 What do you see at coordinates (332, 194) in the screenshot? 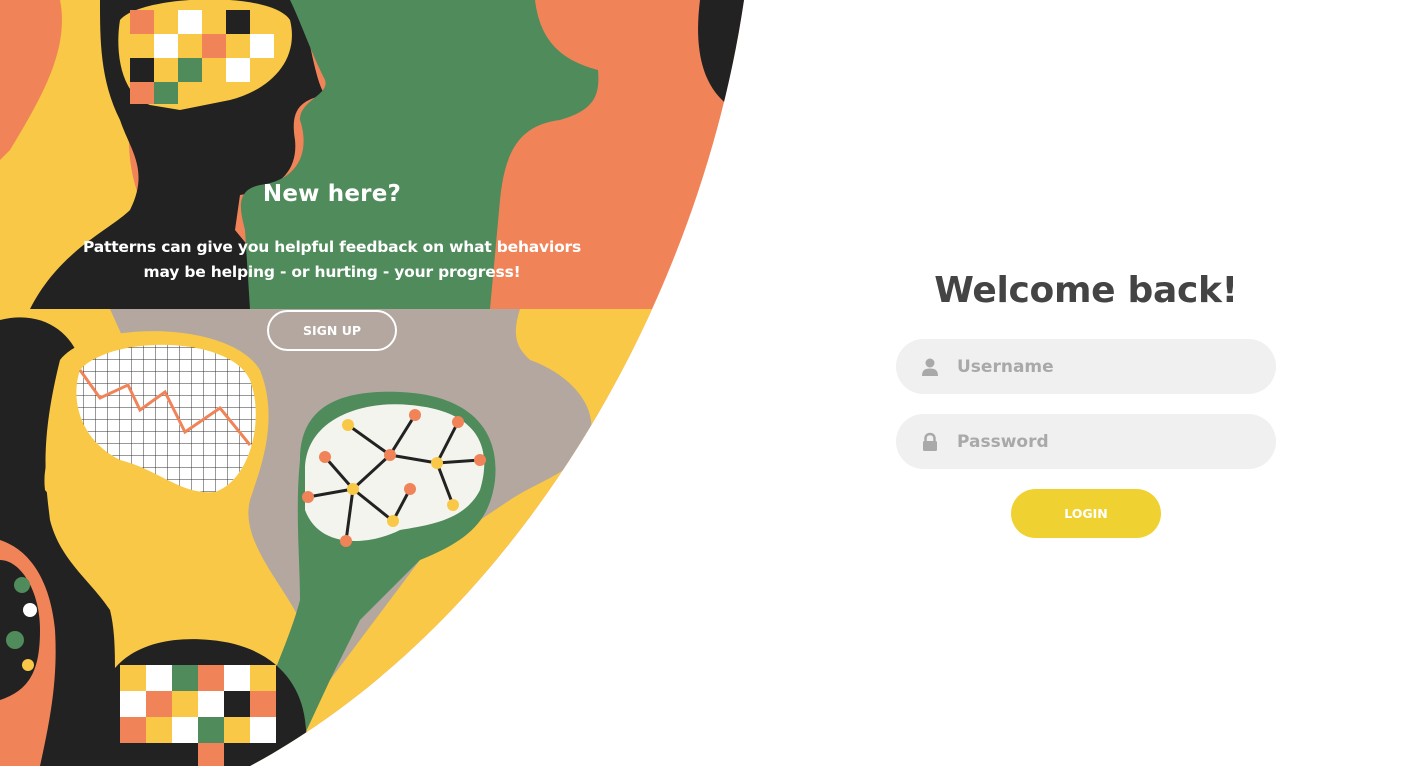
I see `promo-title: New here?` at bounding box center [332, 194].